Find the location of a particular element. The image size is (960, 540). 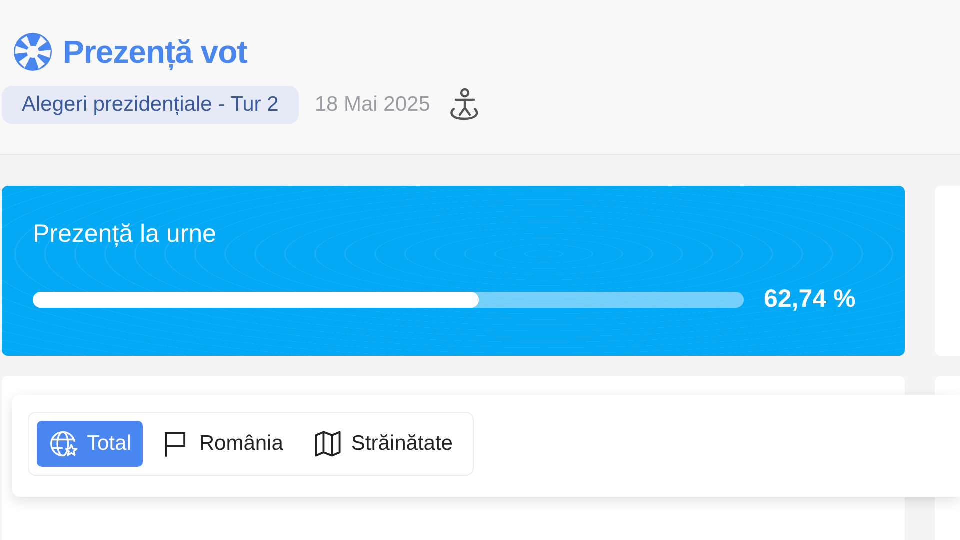

filter-tab: Total is located at coordinates (90, 444).